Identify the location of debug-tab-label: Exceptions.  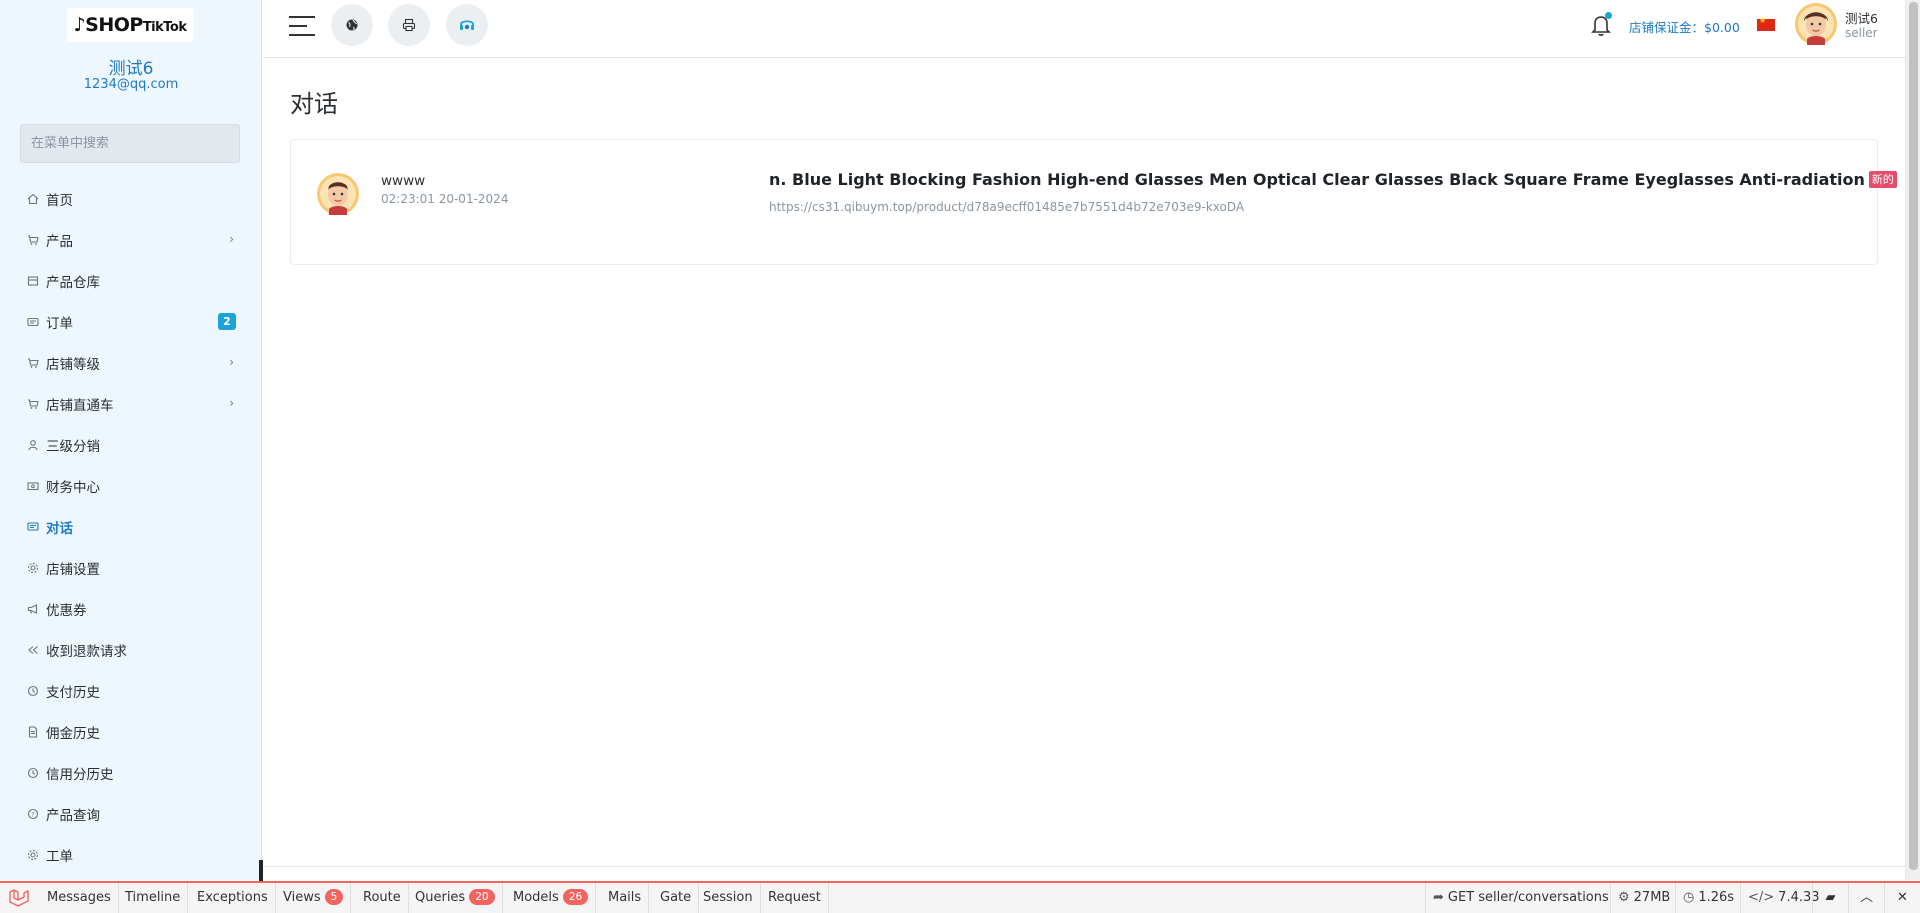
(232, 897).